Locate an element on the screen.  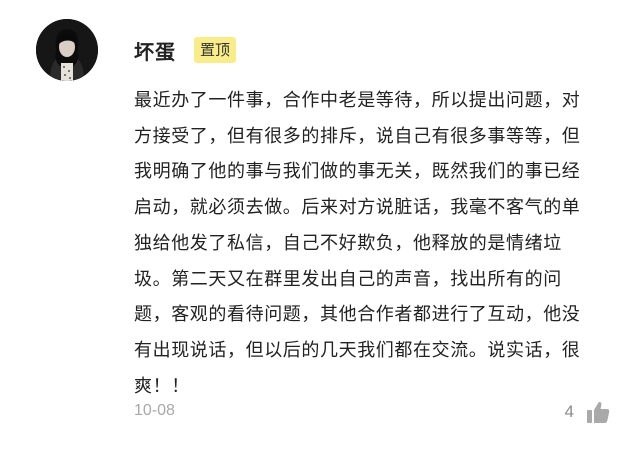
thumbs-up-icon is located at coordinates (598, 412).